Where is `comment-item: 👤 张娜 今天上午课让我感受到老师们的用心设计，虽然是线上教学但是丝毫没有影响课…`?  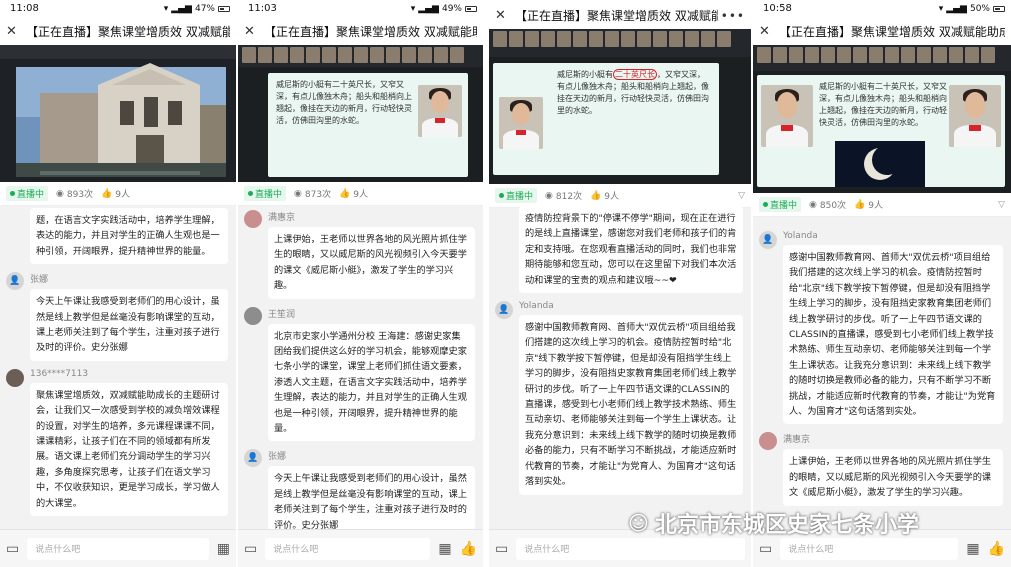
comment-item: 👤 张娜 今天上午课让我感受到老师们的用心设计，虽然是线上教学但是丝毫没有影响课… is located at coordinates (117, 316).